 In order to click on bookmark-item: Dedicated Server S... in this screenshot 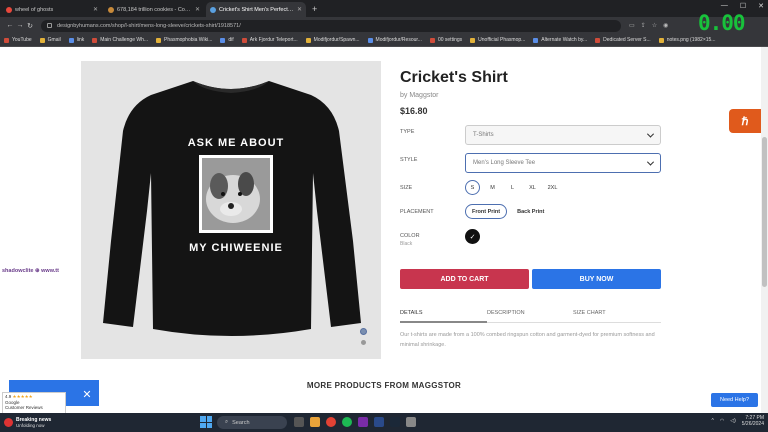, I will do `click(623, 40)`.